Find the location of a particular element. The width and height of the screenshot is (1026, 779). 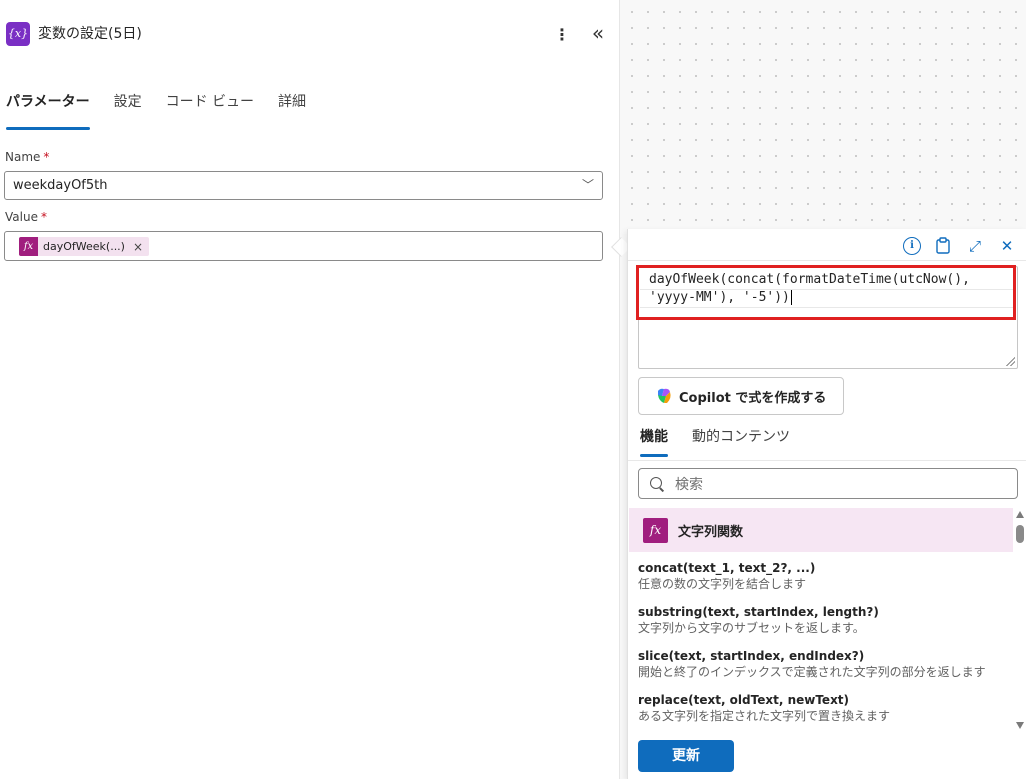

clipboard-icon-svg is located at coordinates (943, 245).